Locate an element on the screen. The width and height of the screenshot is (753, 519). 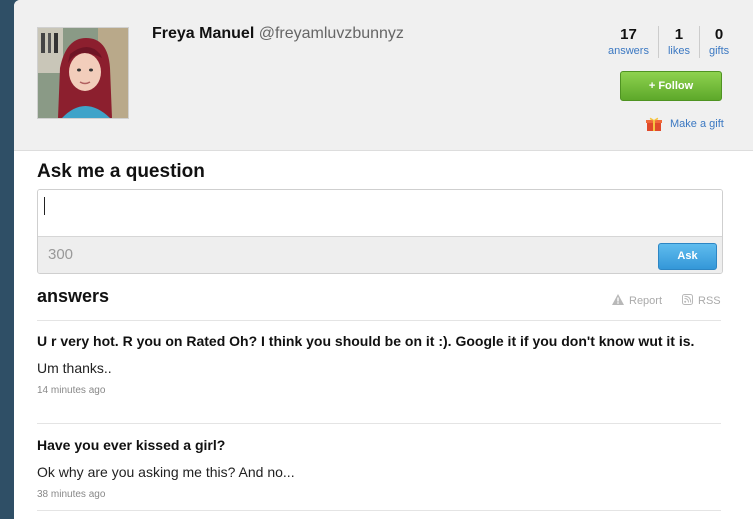
profile-name-line: Freya Manuel @freyamluvzbunnyz is located at coordinates (278, 34).